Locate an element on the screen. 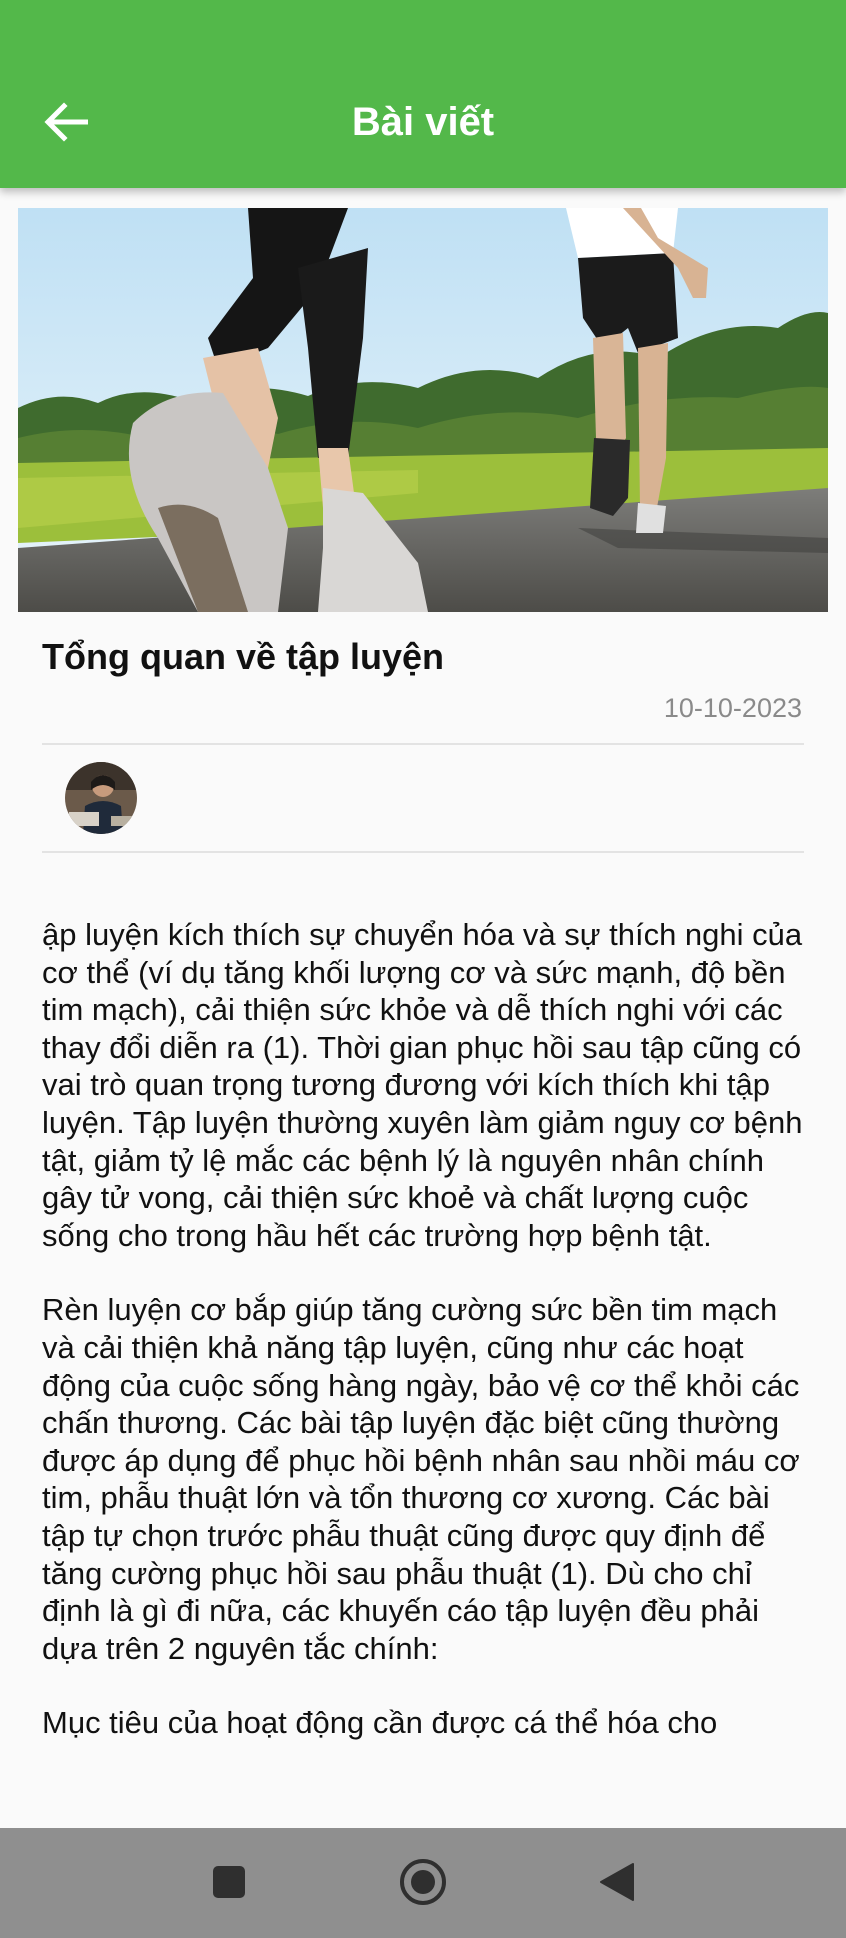  triangle-back-icon is located at coordinates (617, 1882).